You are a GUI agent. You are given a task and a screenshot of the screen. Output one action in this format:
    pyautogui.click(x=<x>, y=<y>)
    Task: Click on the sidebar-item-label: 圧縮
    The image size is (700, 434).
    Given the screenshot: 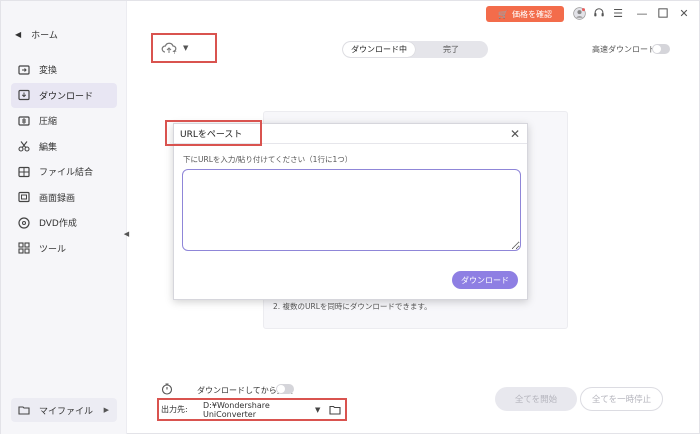 What is the action you would take?
    pyautogui.click(x=48, y=122)
    